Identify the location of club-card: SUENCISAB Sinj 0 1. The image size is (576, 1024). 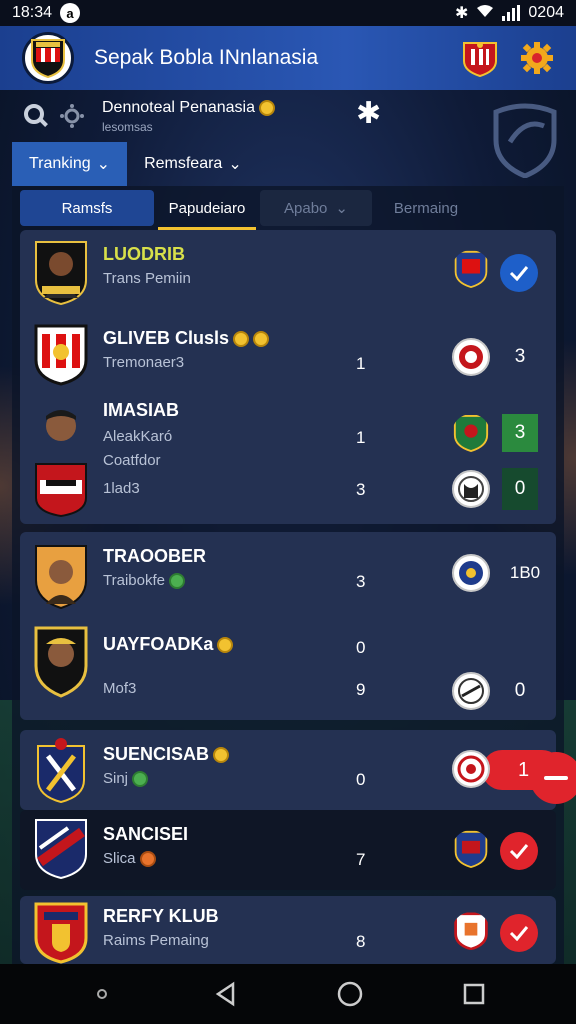
(291, 770).